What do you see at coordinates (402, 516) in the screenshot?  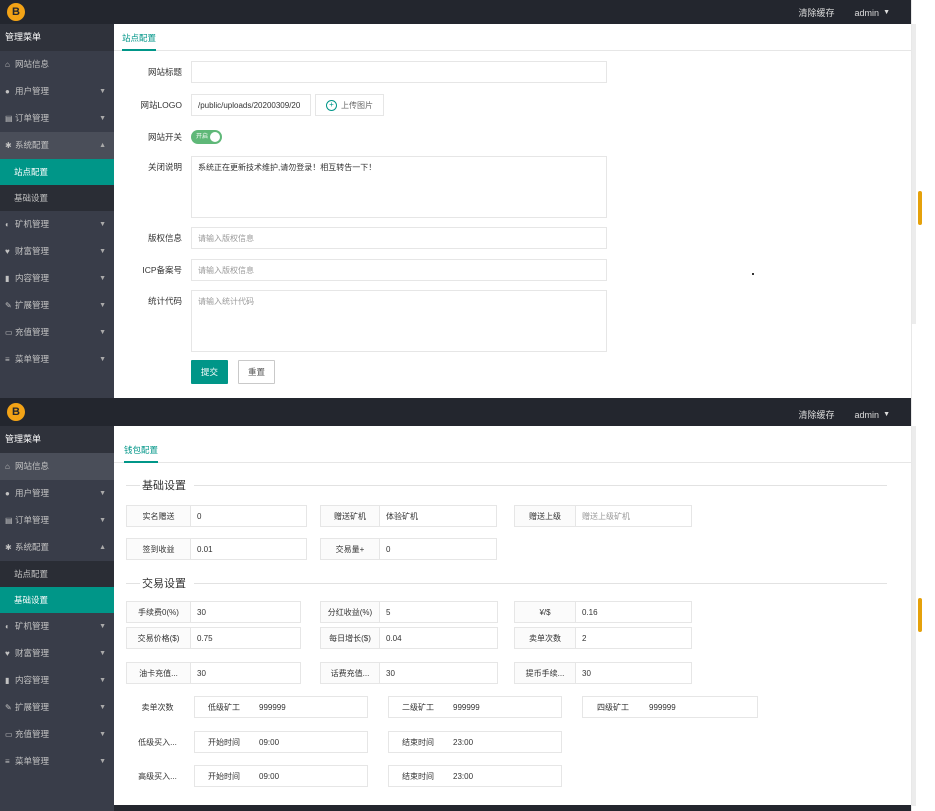 I see `field-value: 体验矿机` at bounding box center [402, 516].